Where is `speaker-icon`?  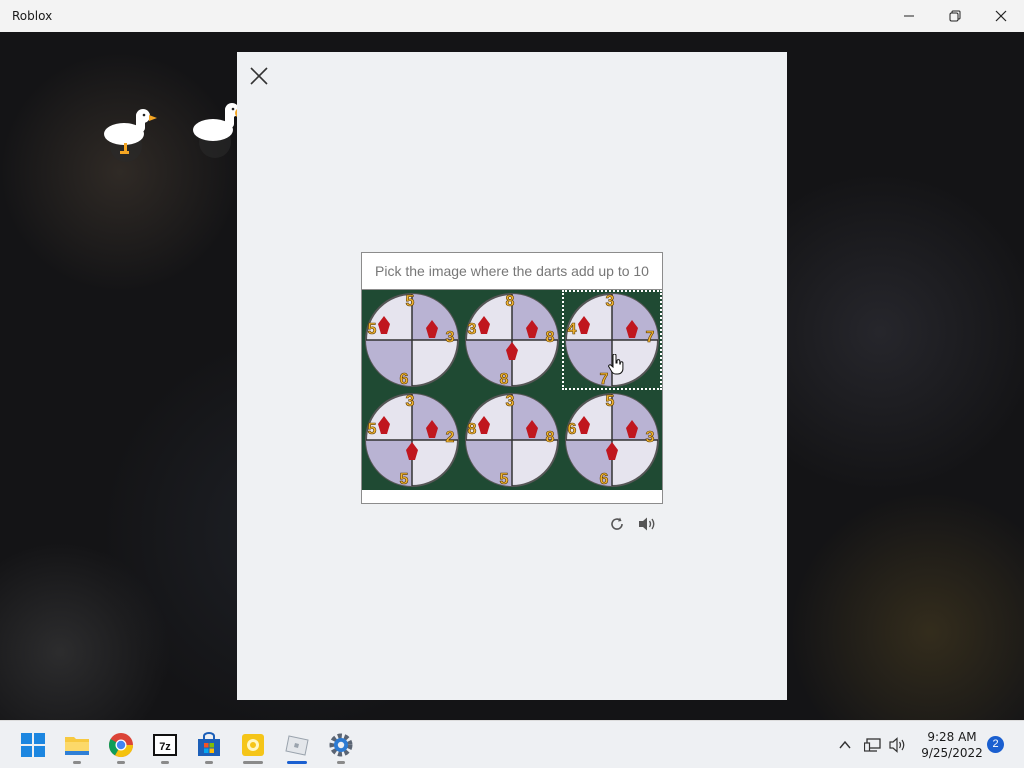 speaker-icon is located at coordinates (647, 524).